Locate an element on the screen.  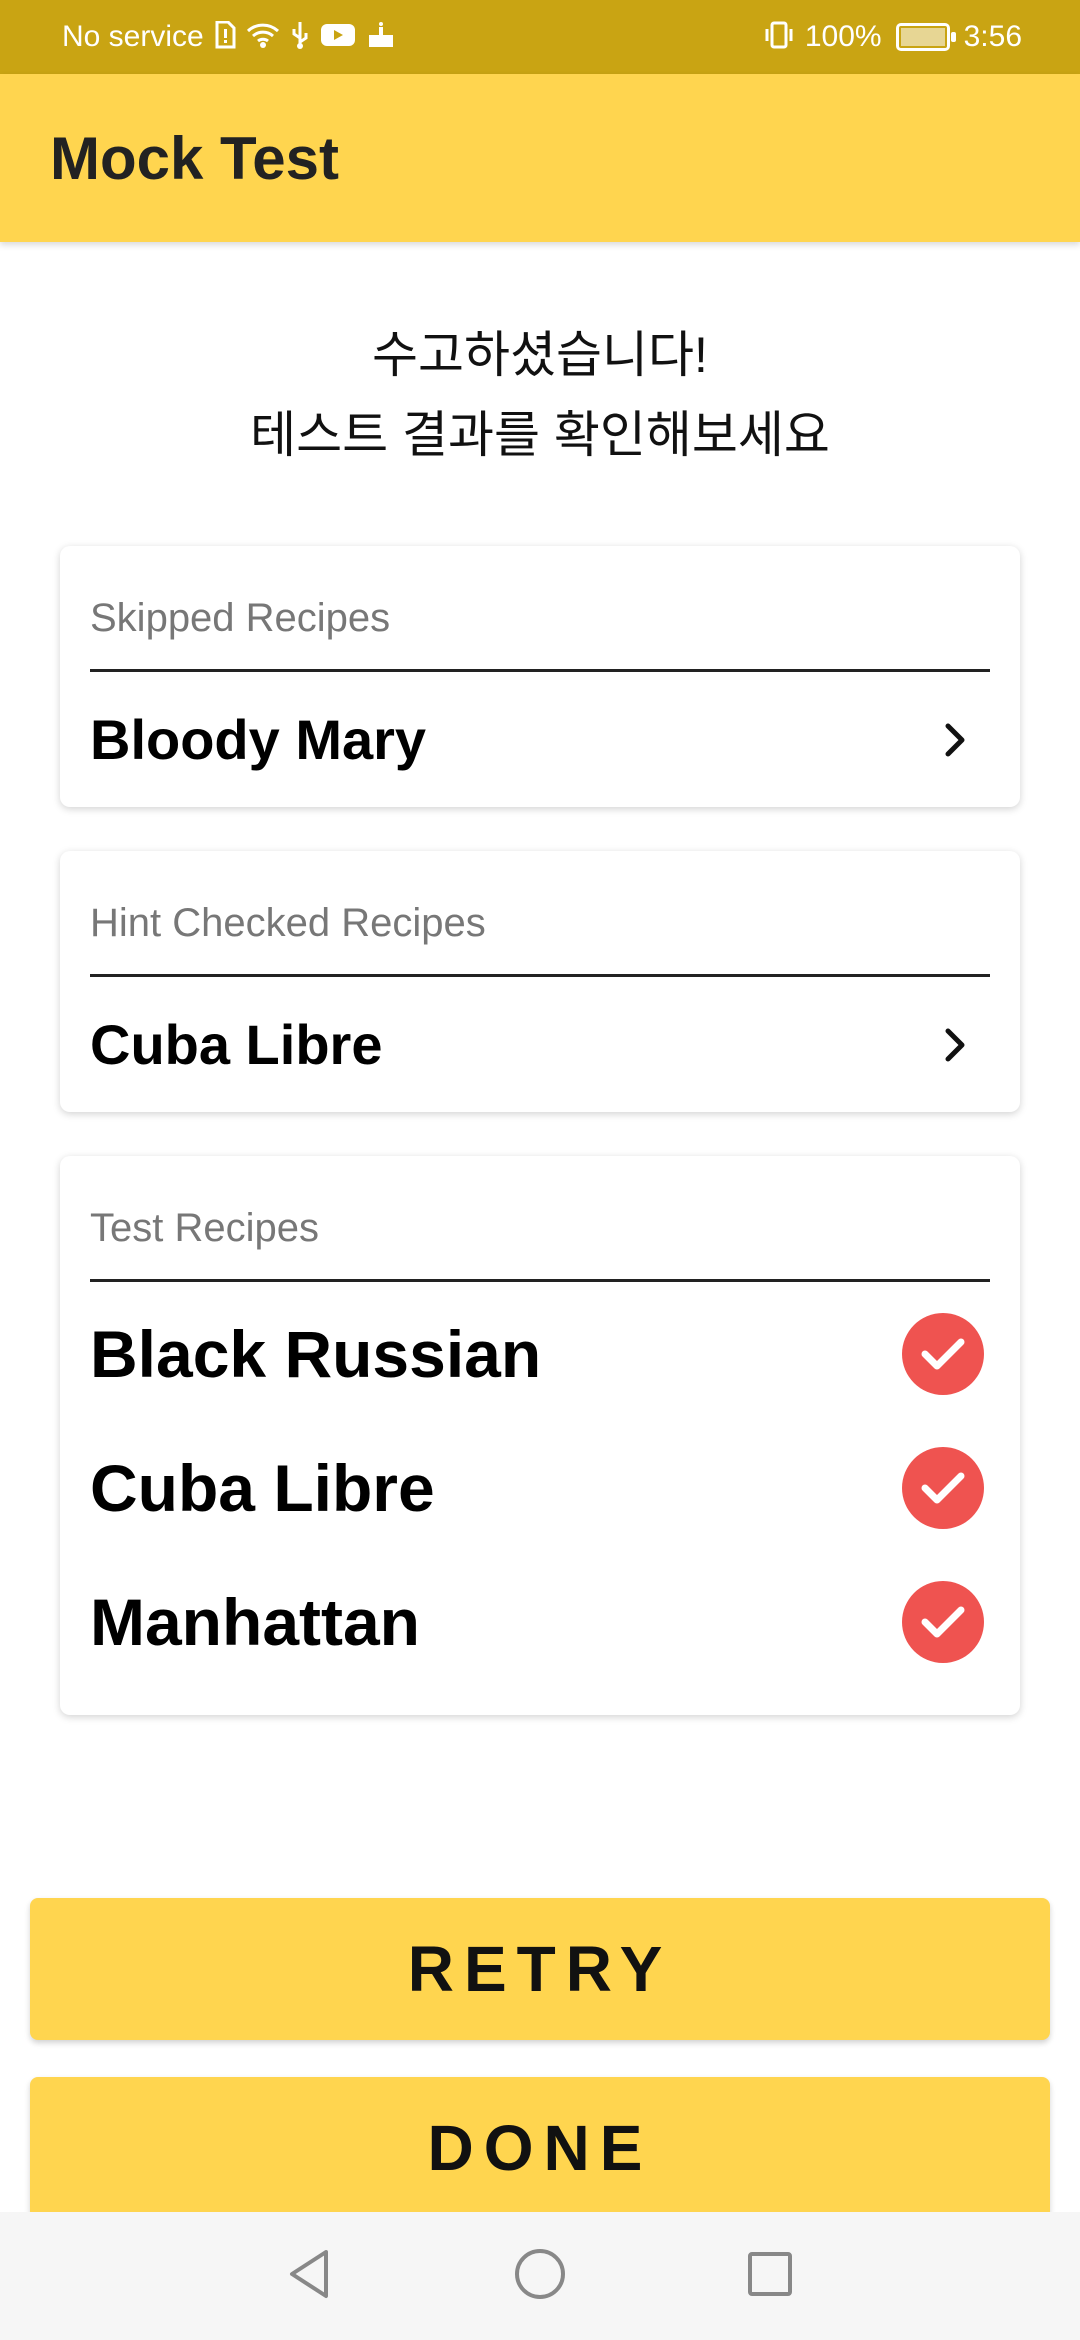
usb-icon is located at coordinates (300, 37).